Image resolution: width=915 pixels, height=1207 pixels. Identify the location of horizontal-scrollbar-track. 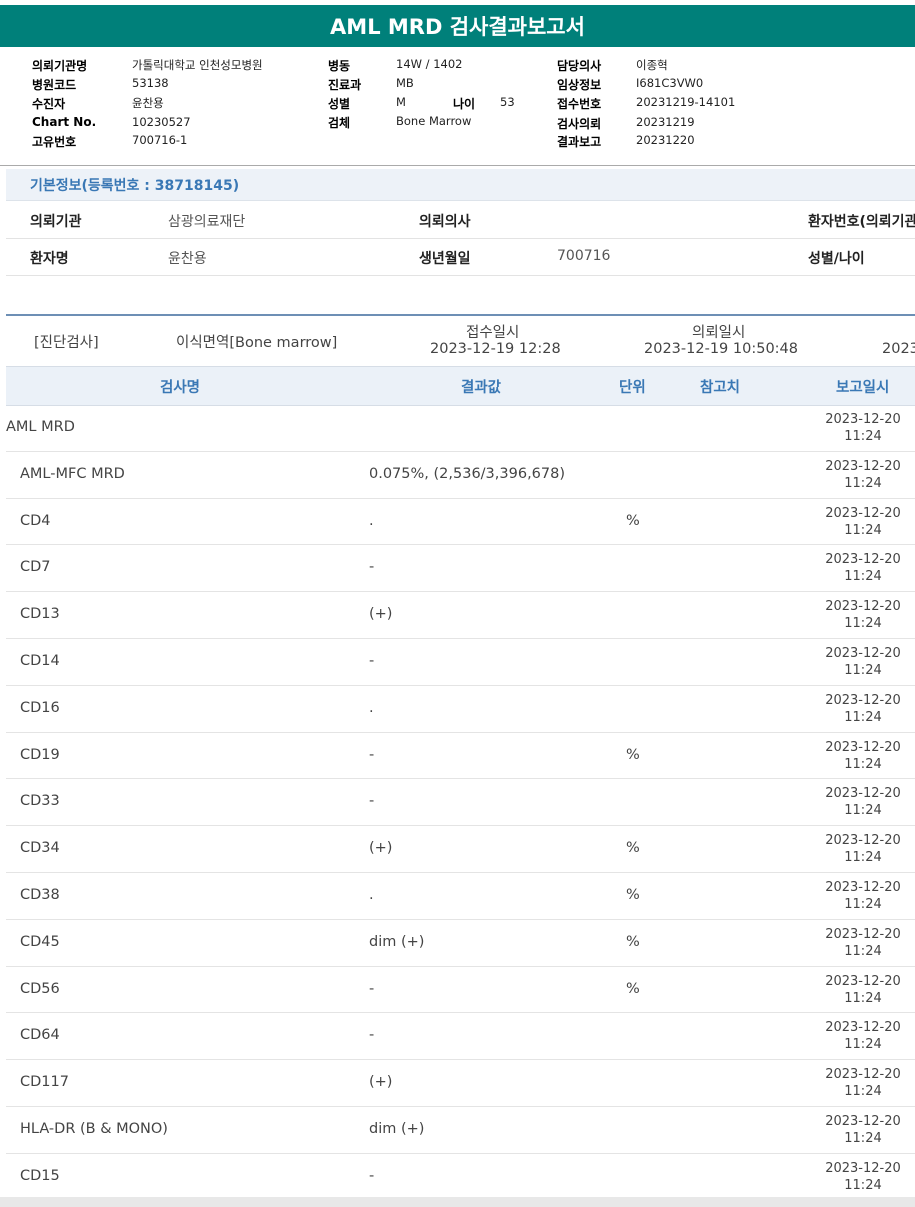
(457, 1202).